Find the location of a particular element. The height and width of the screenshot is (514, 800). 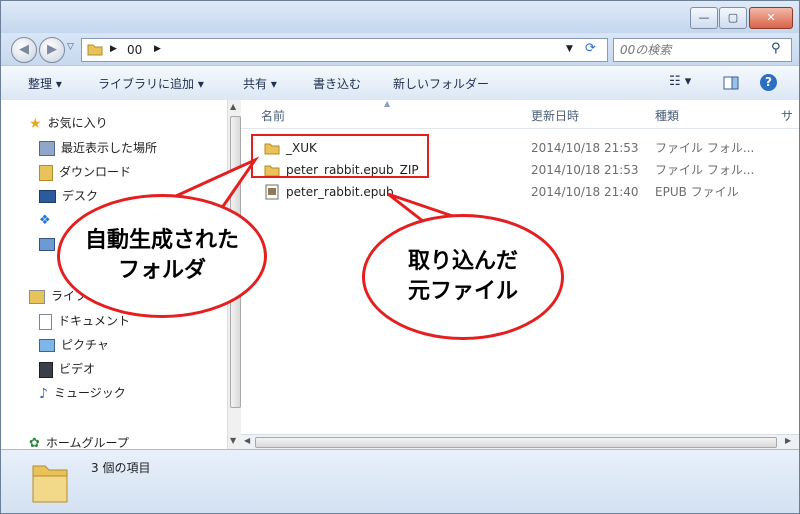

callout-auto-folder: 自動生成された フォルダ is located at coordinates (162, 256).